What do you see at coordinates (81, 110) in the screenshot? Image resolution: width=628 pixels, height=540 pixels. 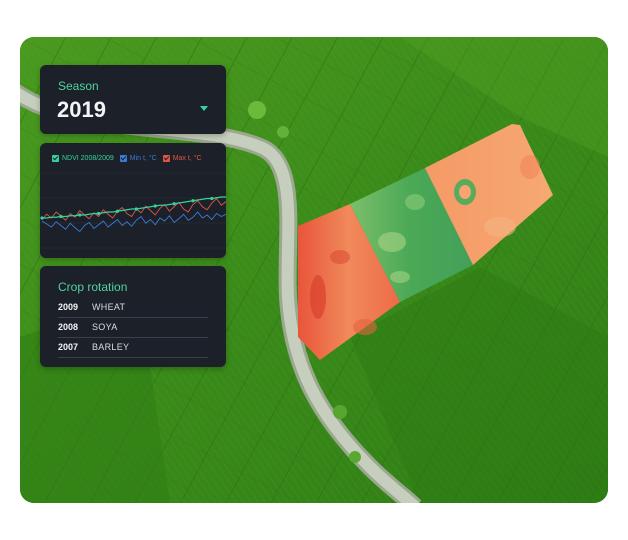 I see `season-value: 2019` at bounding box center [81, 110].